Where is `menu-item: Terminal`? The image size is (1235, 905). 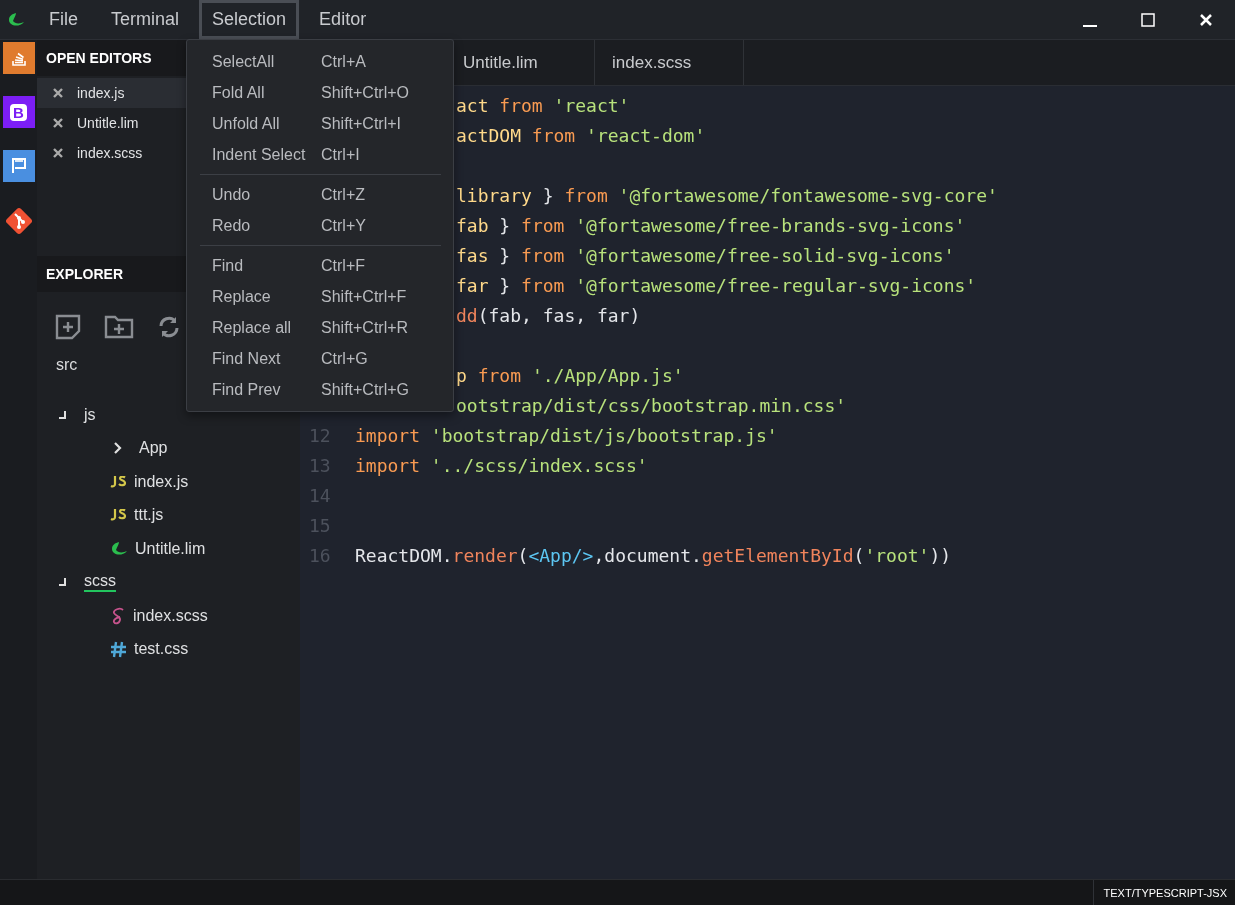
menu-item: Terminal is located at coordinates (145, 19).